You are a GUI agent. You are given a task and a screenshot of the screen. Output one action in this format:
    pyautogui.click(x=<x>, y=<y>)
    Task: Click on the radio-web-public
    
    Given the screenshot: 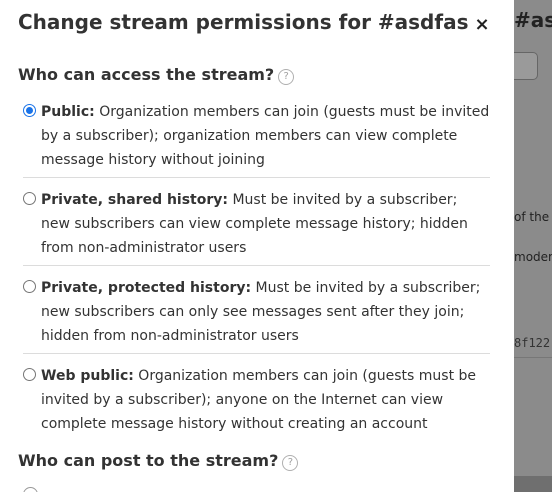 What is the action you would take?
    pyautogui.click(x=29, y=374)
    